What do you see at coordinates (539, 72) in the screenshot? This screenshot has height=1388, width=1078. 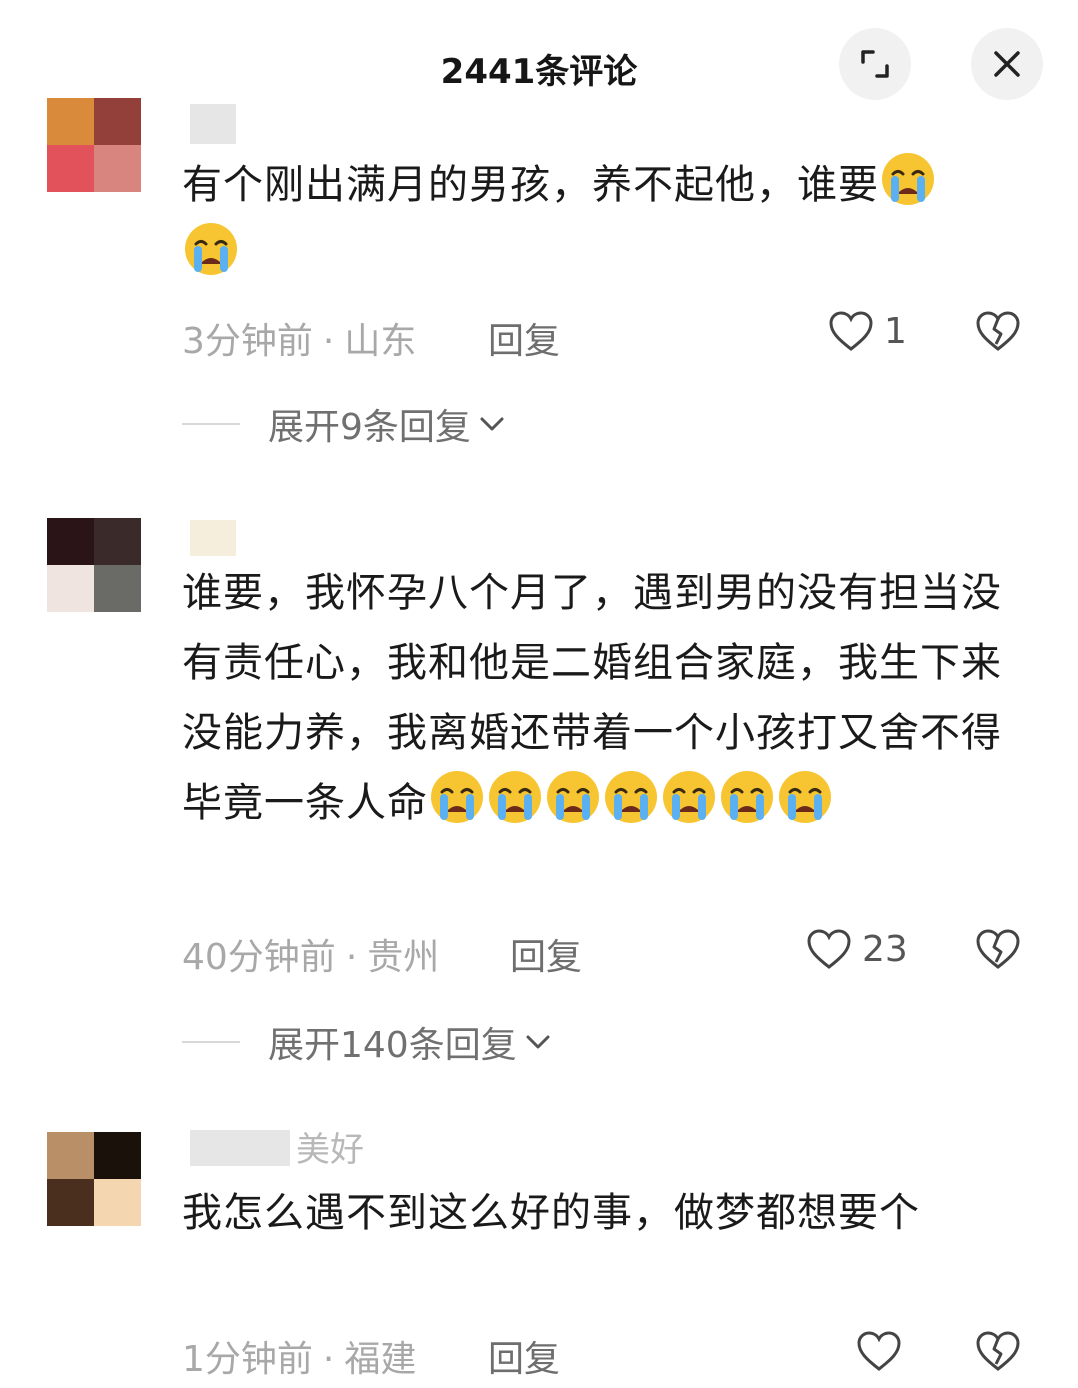 I see `comment-count-title: 2441条评论` at bounding box center [539, 72].